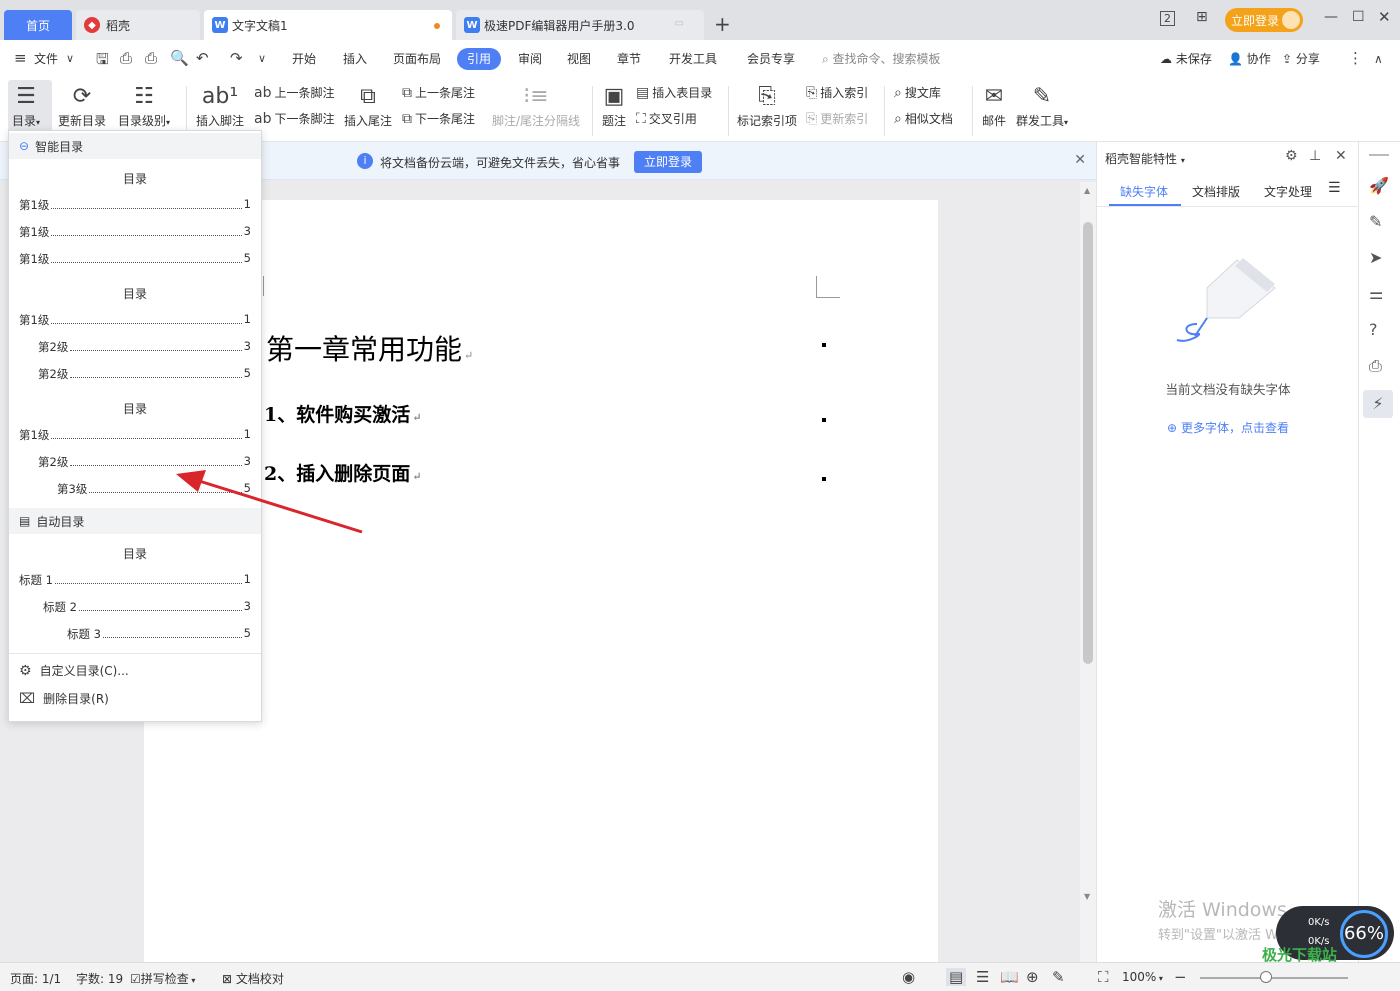  What do you see at coordinates (767, 105) in the screenshot?
I see `mark-index-button: ⎘ 标记索引项` at bounding box center [767, 105].